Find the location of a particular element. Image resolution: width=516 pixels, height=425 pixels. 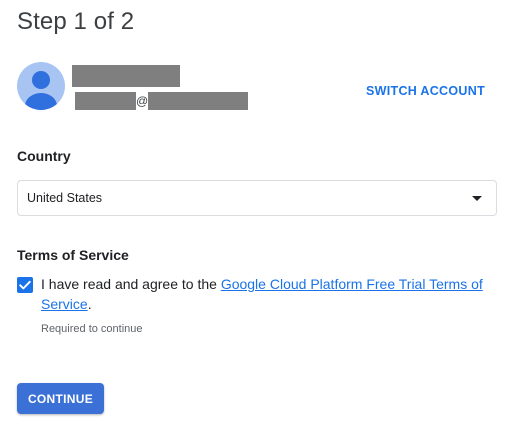

country-label: Country is located at coordinates (44, 156).